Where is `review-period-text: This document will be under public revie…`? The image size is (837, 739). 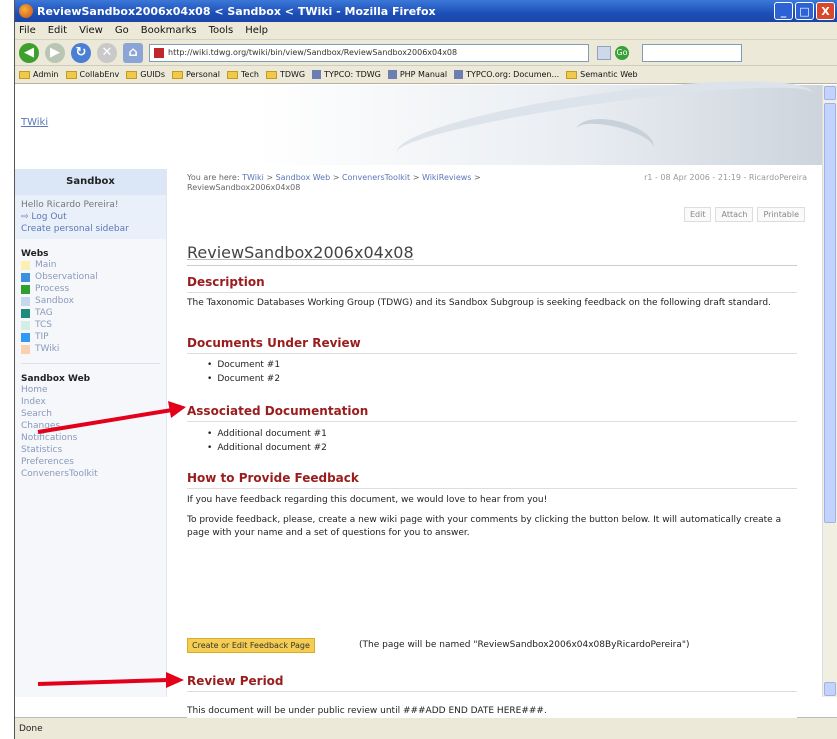 review-period-text: This document will be under public revie… is located at coordinates (492, 711).